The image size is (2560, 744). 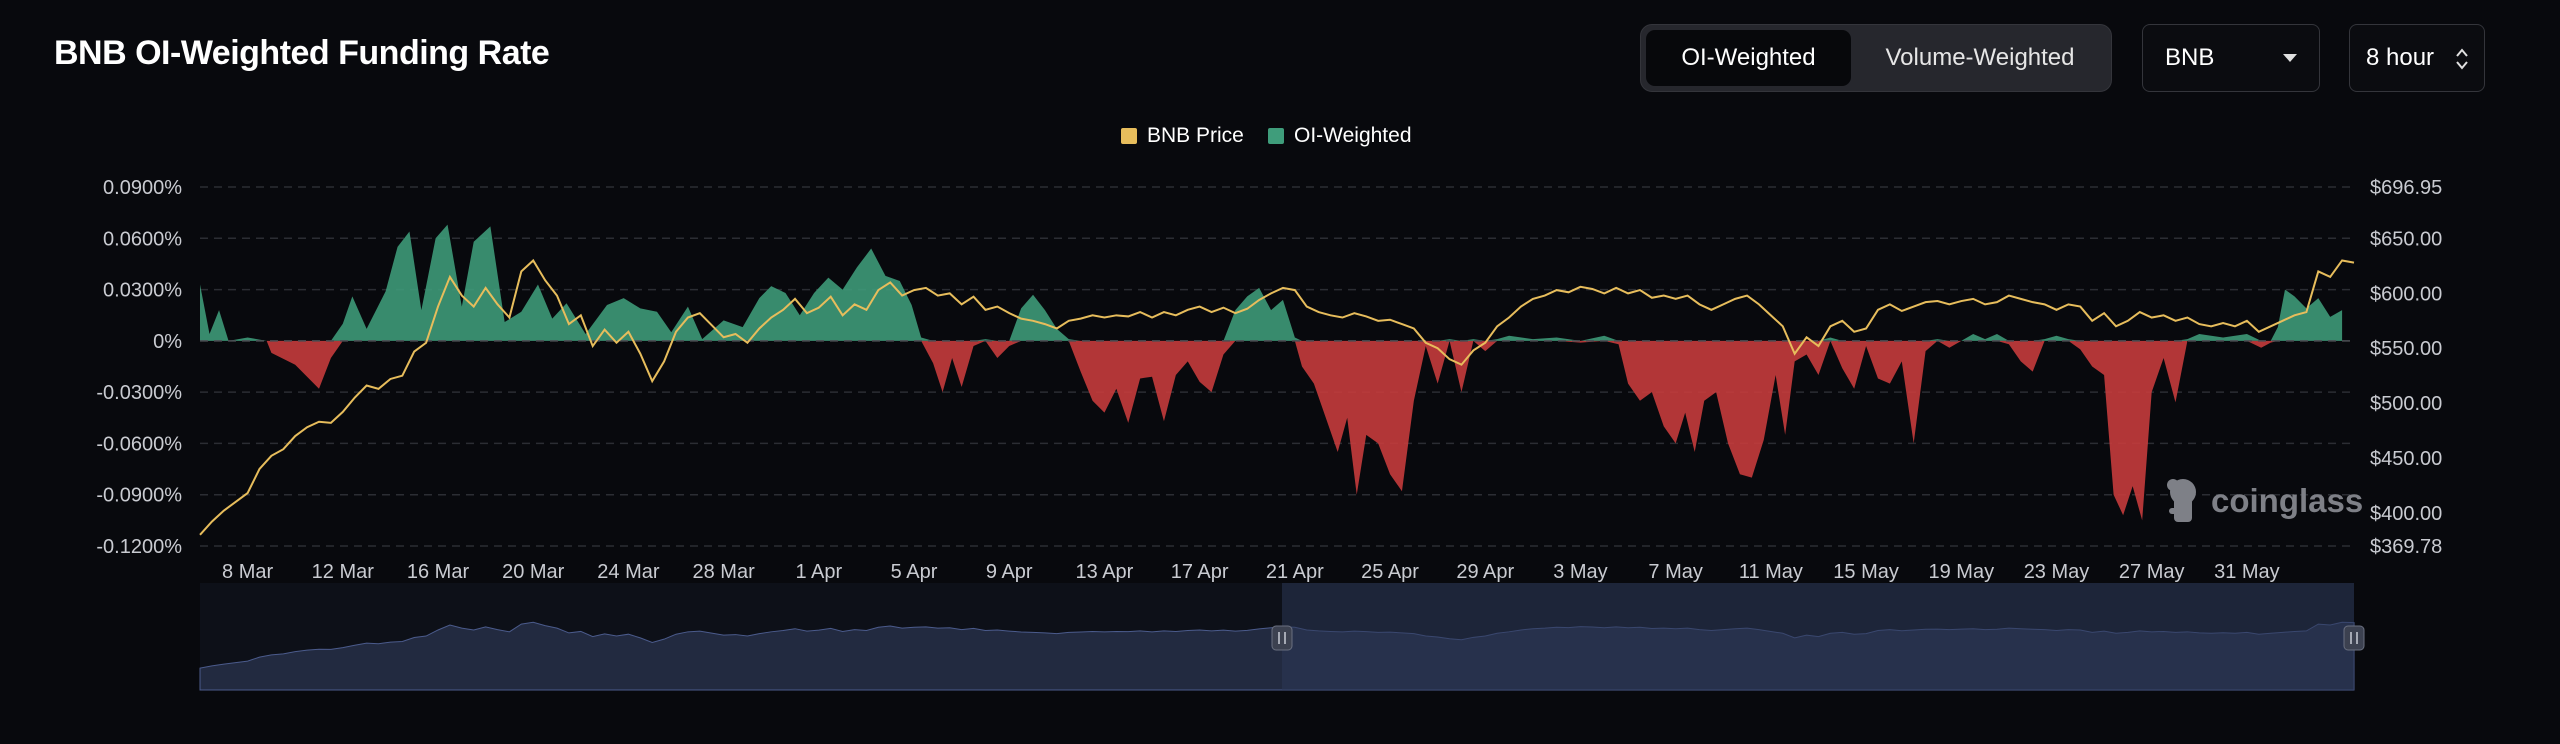 What do you see at coordinates (2181, 500) in the screenshot?
I see `coinglass-logo-icon` at bounding box center [2181, 500].